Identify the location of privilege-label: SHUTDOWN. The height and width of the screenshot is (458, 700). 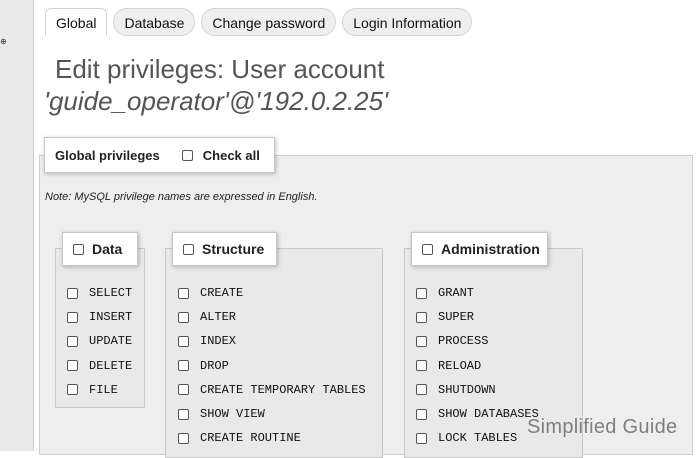
(467, 389).